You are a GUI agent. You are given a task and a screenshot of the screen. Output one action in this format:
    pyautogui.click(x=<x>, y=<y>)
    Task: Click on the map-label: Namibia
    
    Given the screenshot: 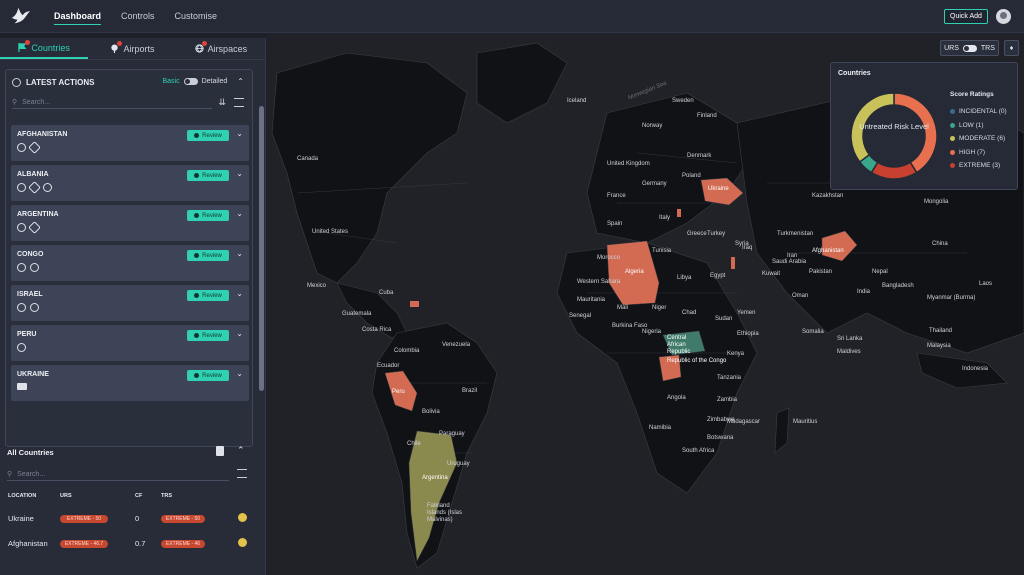 What is the action you would take?
    pyautogui.click(x=660, y=428)
    